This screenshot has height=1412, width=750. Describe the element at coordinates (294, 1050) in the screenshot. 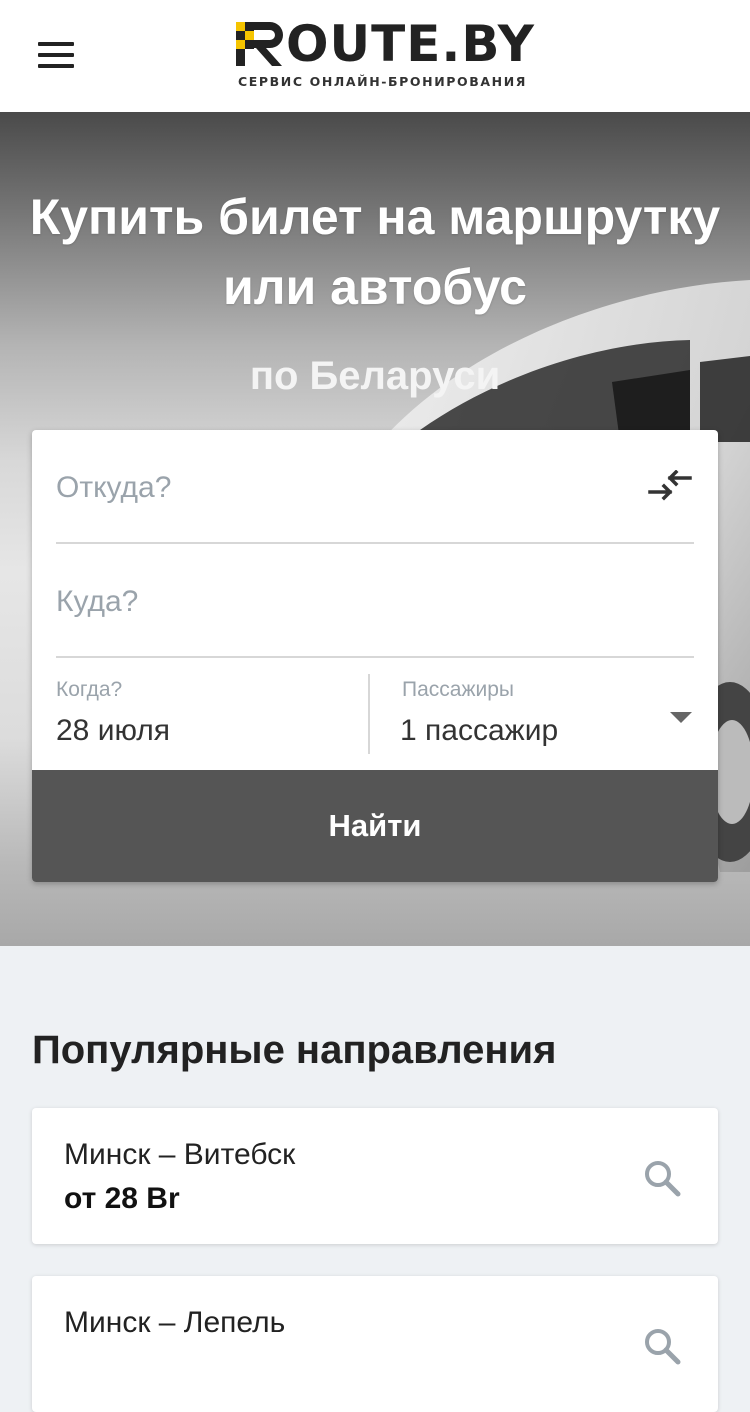

I see `popular-heading: Популярные направления` at that location.